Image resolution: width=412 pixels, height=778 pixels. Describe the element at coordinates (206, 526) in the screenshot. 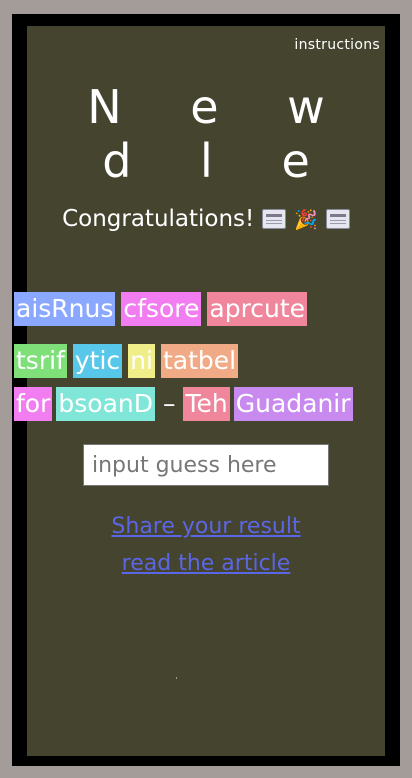

I see `share-result-link: Share your result` at that location.